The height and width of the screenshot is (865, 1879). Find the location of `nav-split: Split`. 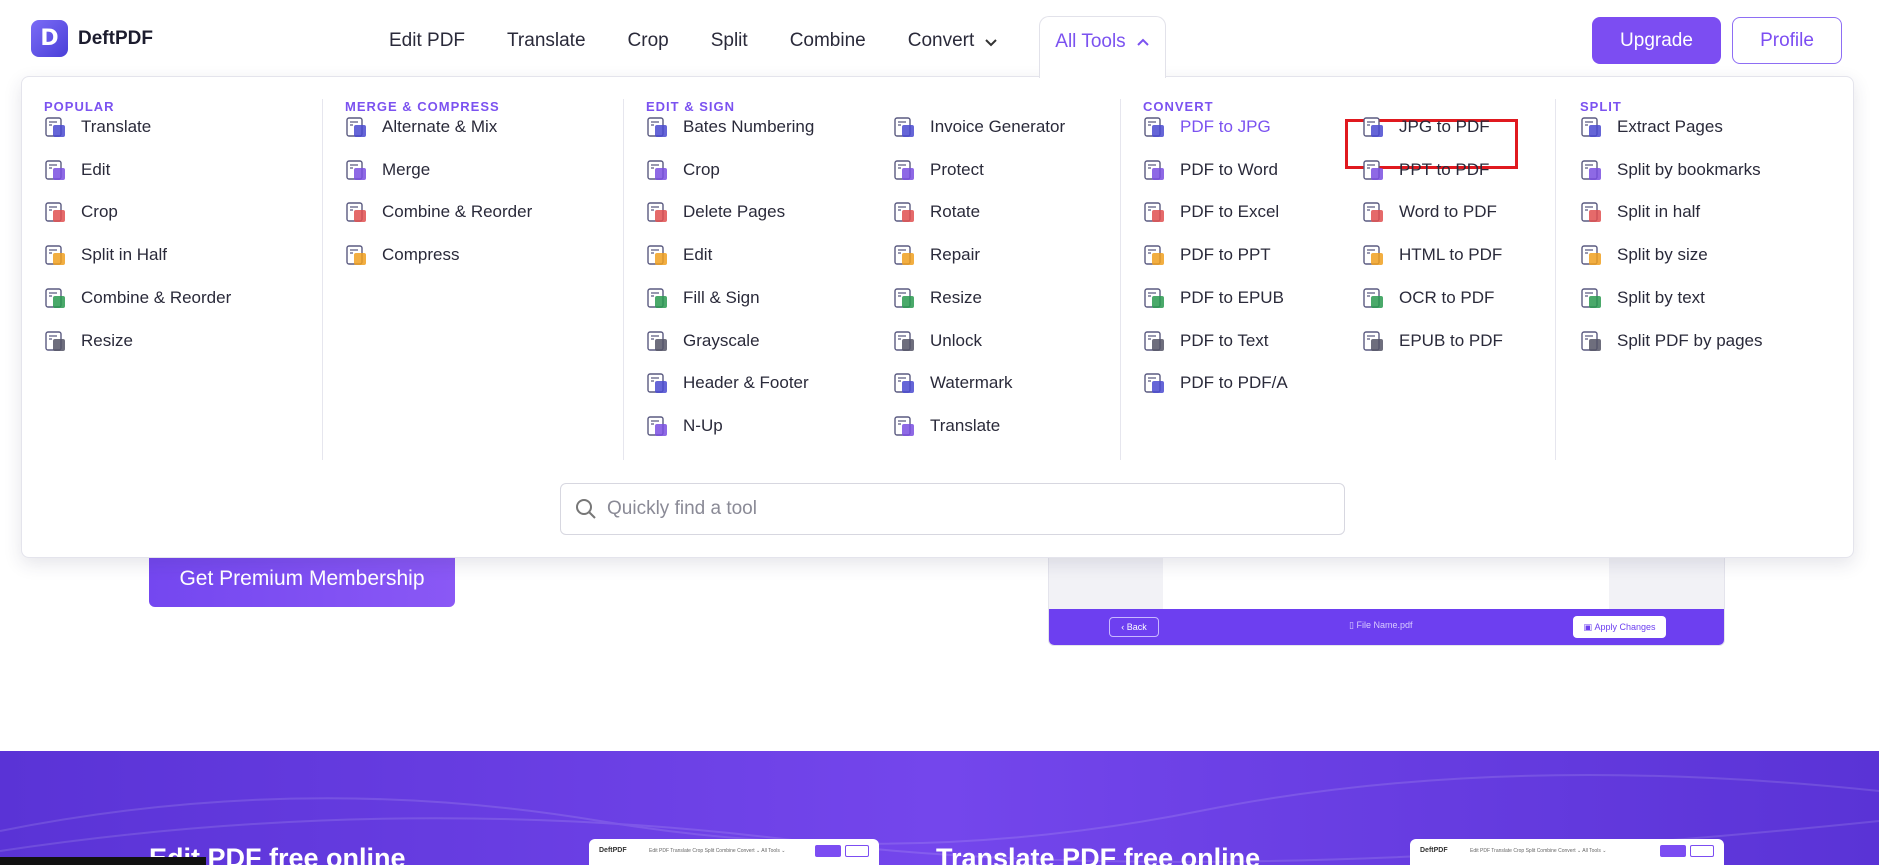

nav-split: Split is located at coordinates (729, 47).